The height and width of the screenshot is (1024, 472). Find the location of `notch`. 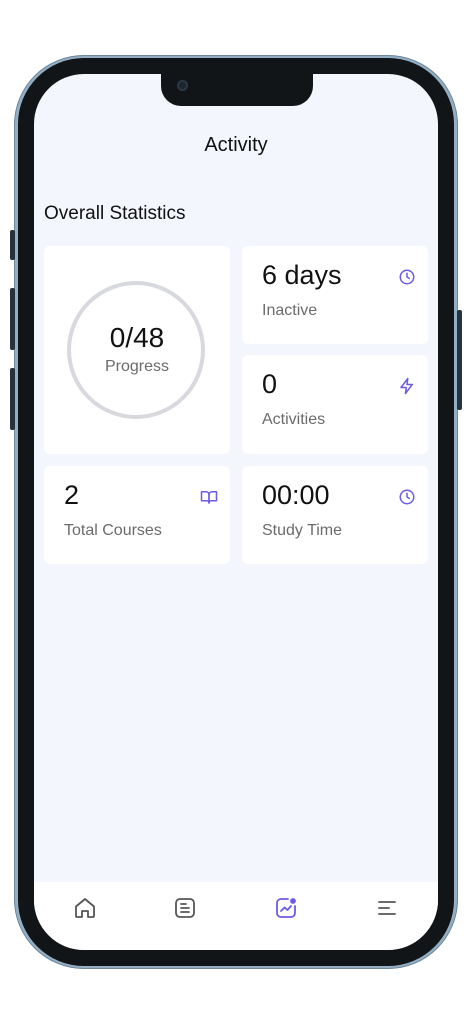

notch is located at coordinates (237, 90).